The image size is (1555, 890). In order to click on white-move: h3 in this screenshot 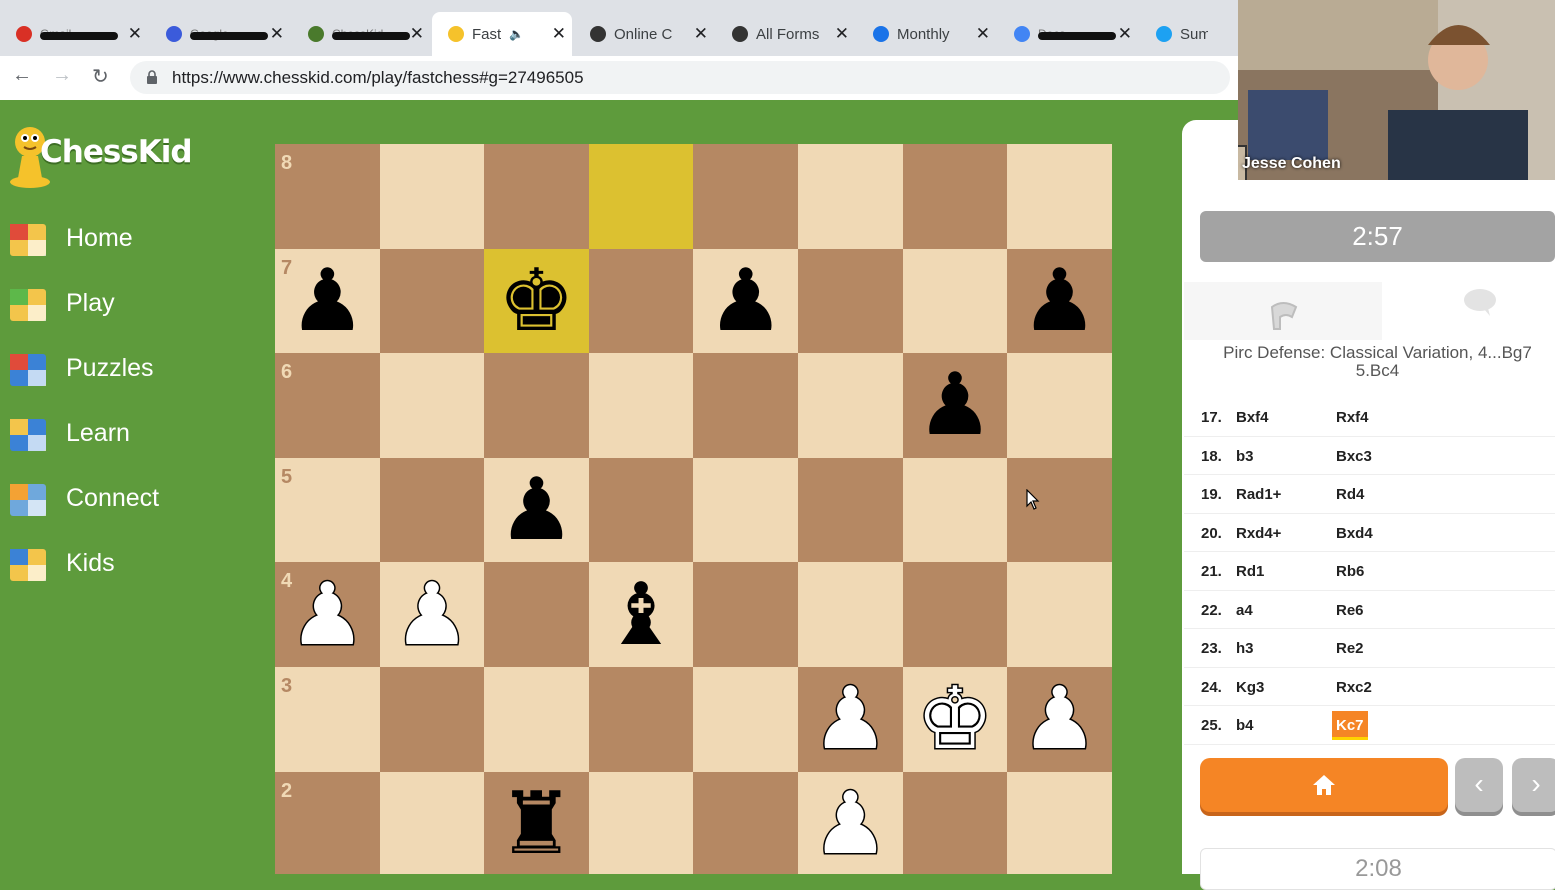, I will do `click(1245, 648)`.